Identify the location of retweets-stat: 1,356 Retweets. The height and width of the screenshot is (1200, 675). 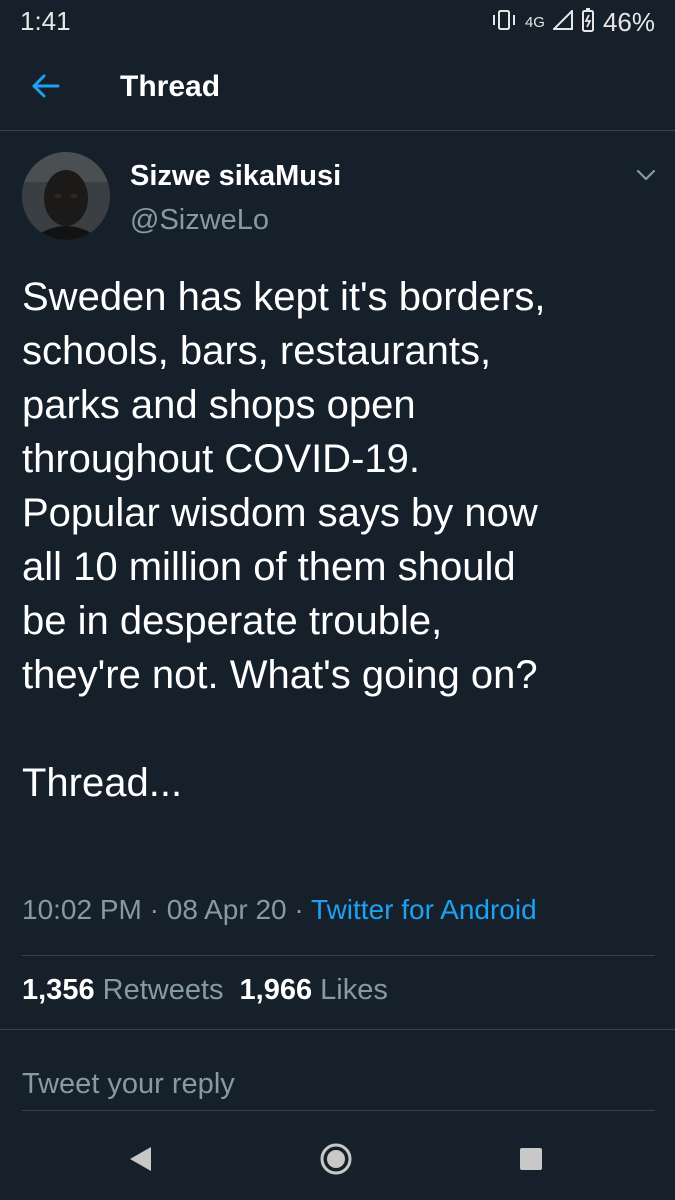
(123, 990).